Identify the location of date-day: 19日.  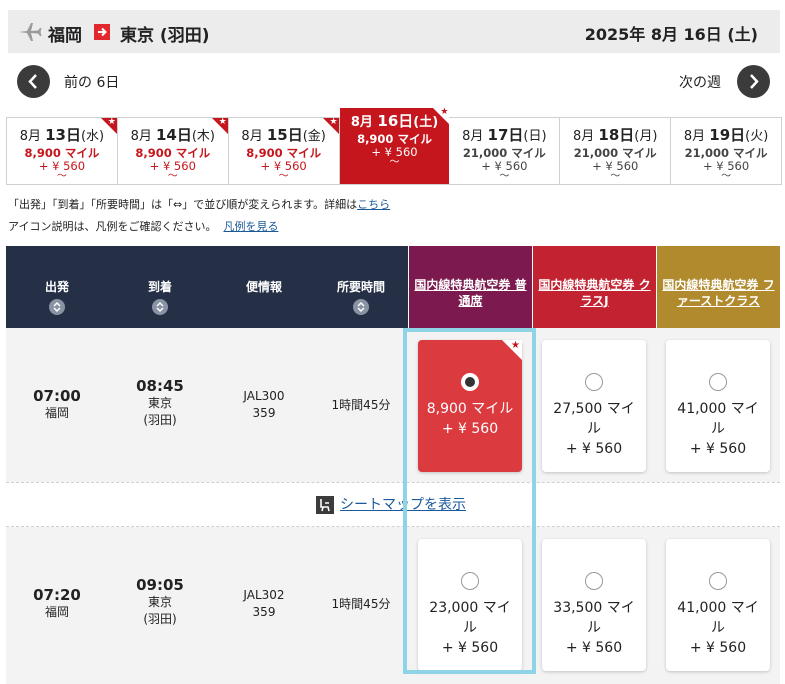
(727, 135).